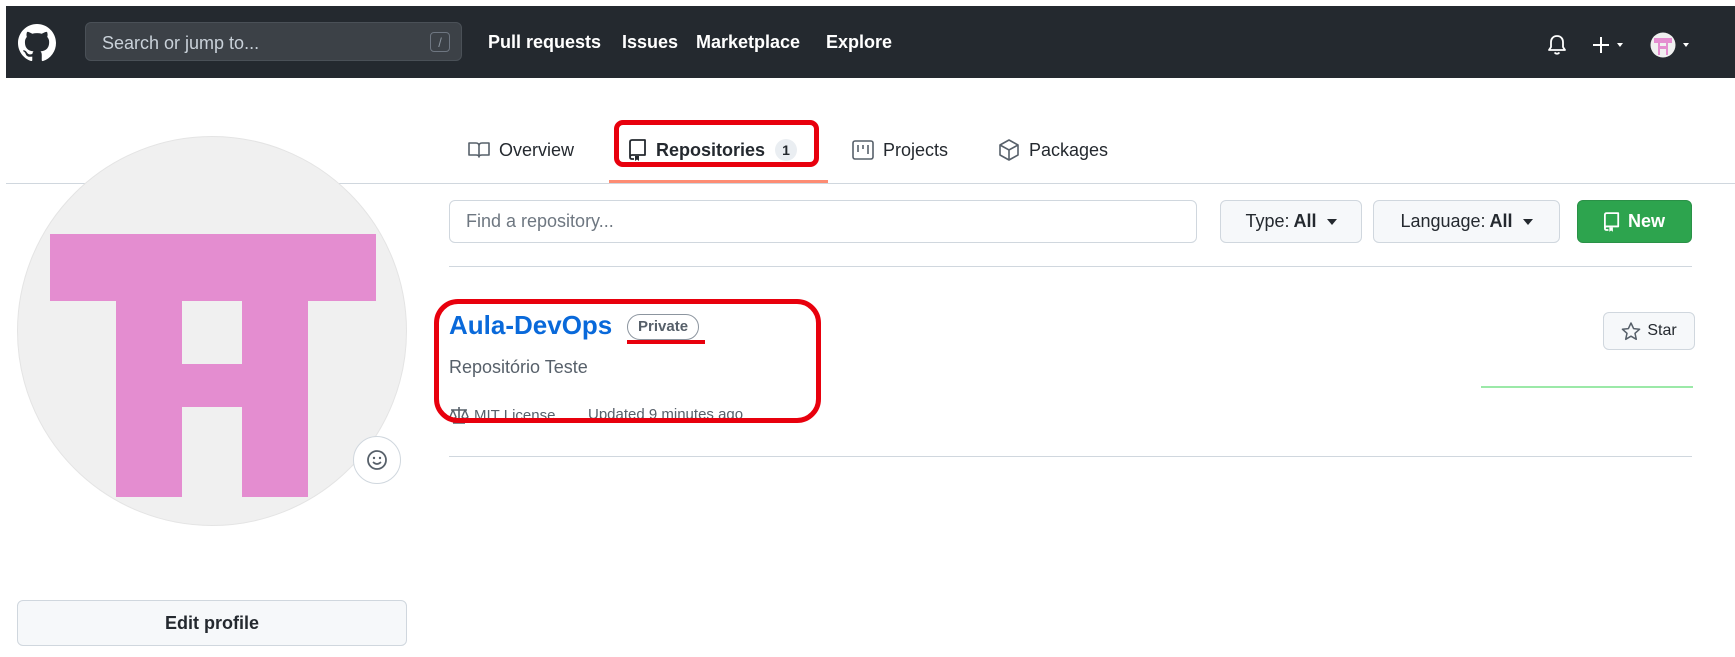  I want to click on nav-explore: Explore, so click(859, 42).